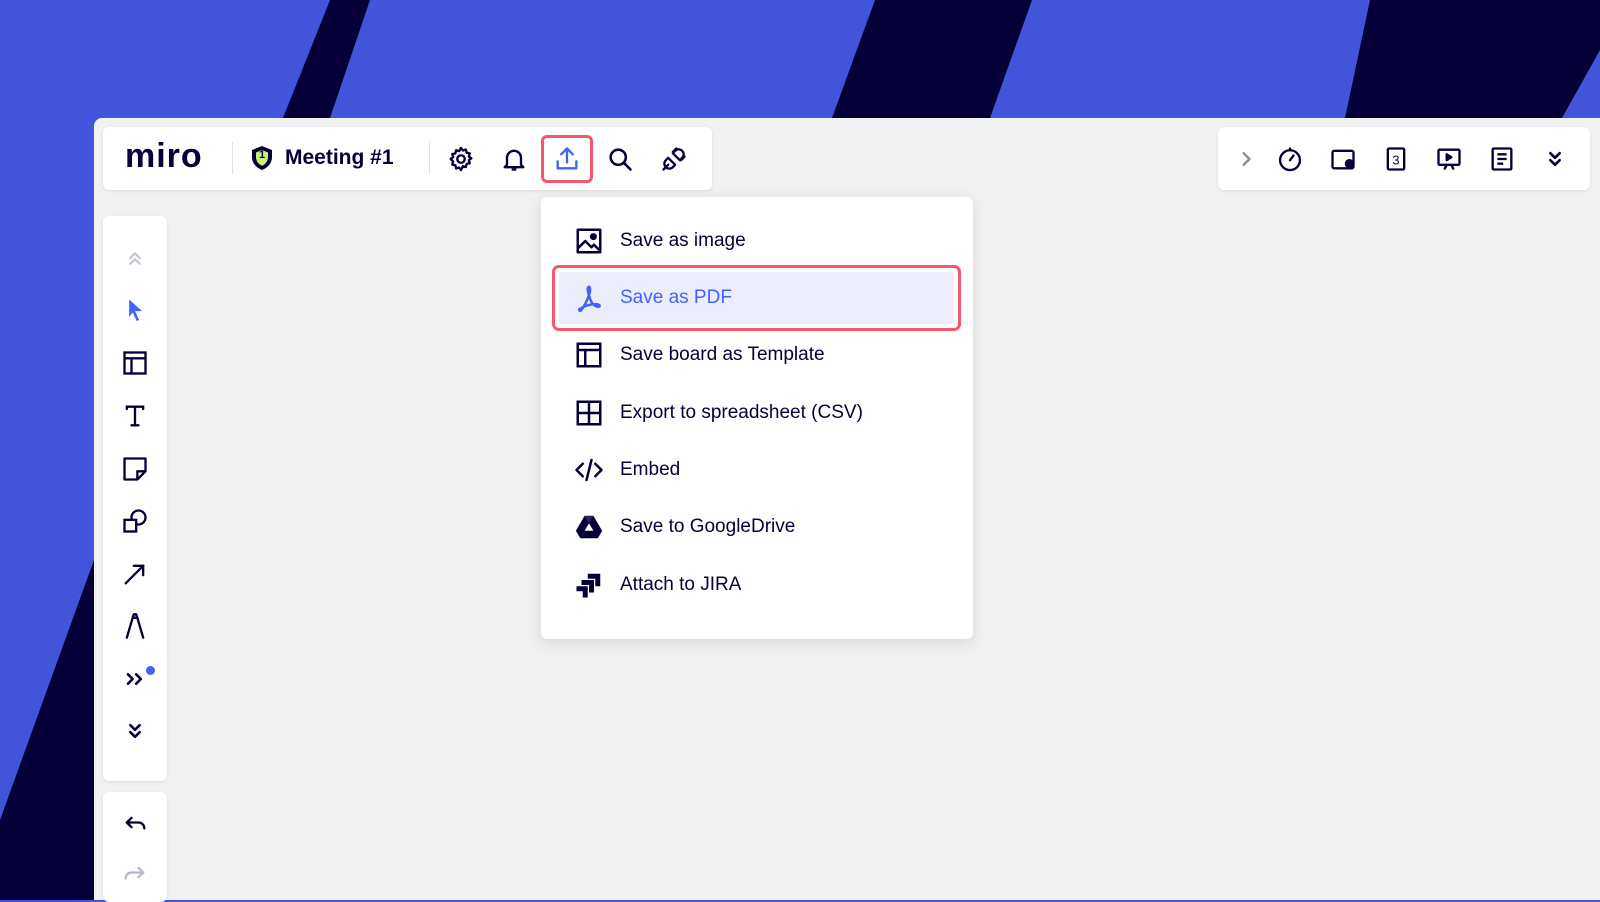 This screenshot has width=1600, height=902. I want to click on cursor-icon, so click(135, 310).